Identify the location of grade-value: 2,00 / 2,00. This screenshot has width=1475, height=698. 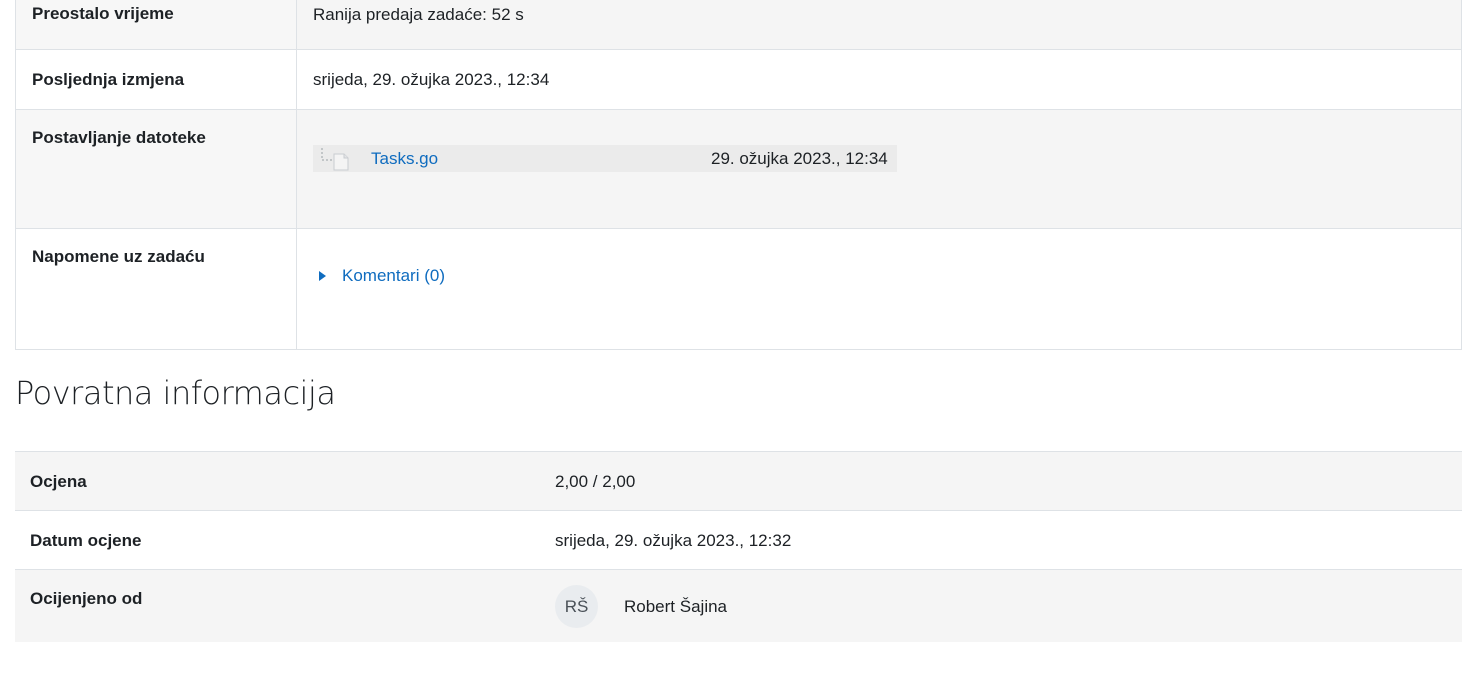
(1001, 481).